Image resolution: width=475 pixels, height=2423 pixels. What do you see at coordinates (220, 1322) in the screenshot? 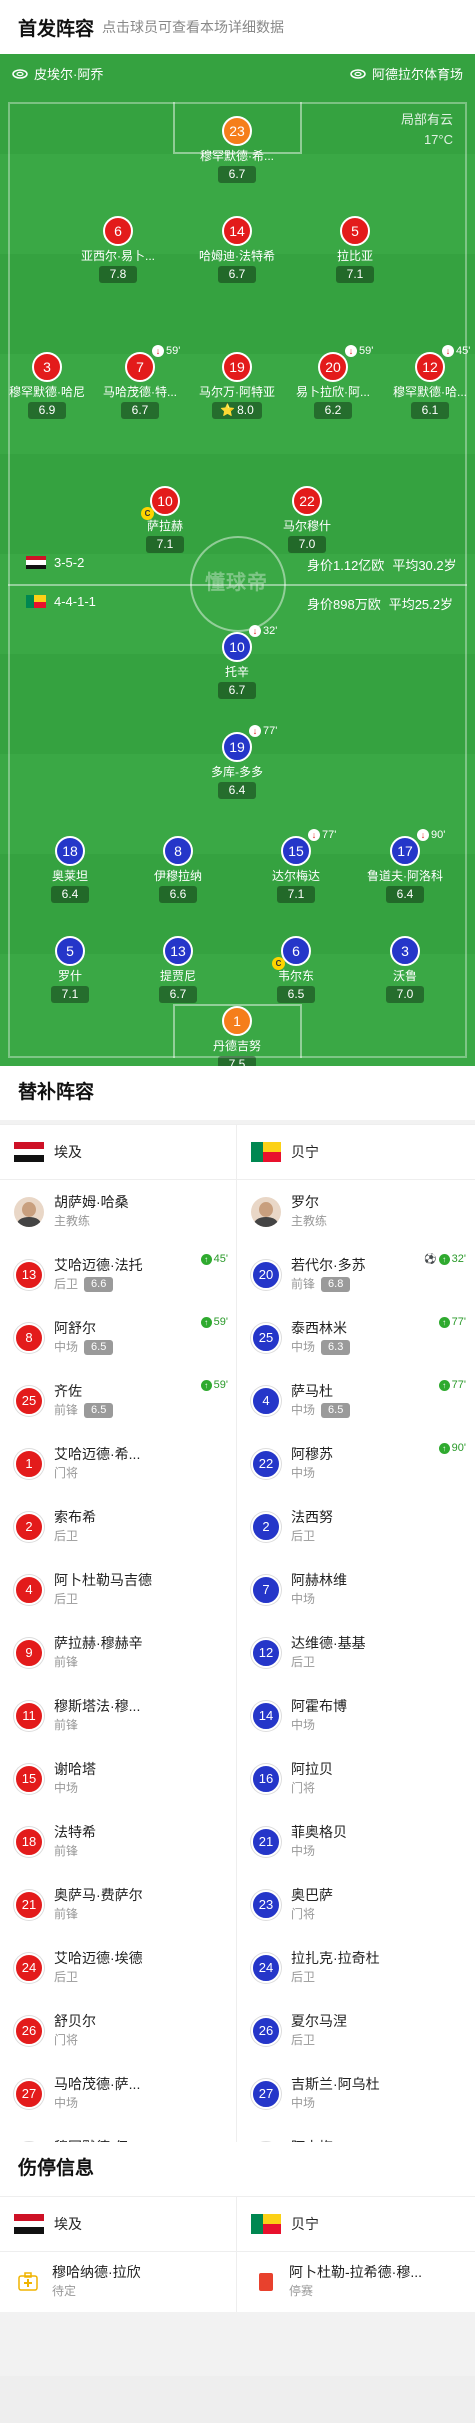
I see `sub-time: 59'` at bounding box center [220, 1322].